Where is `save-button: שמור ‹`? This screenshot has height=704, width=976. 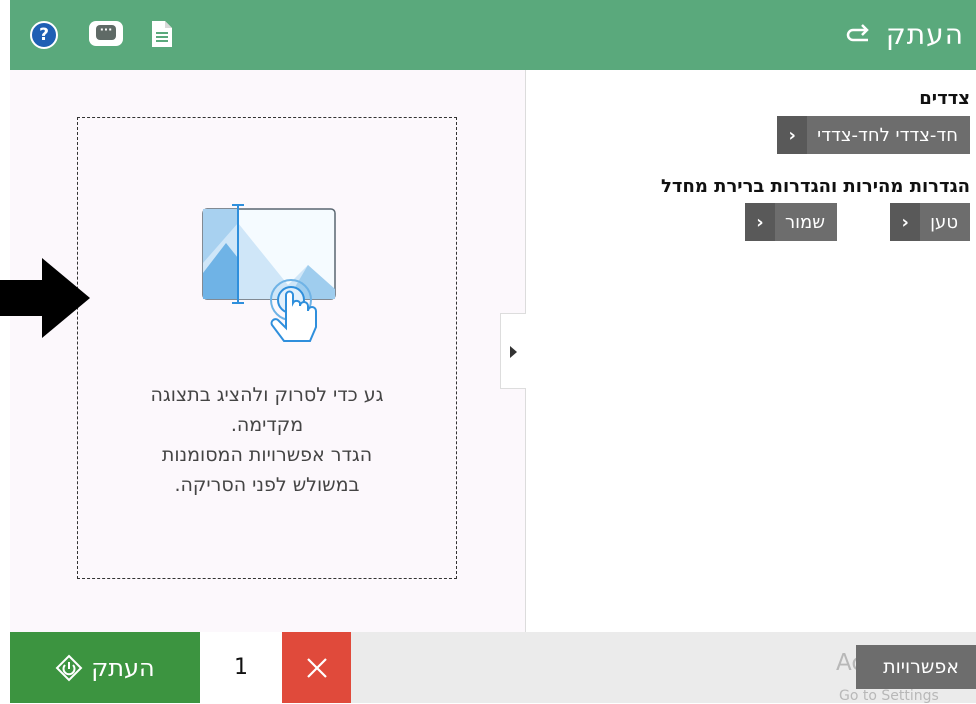
save-button: שמור ‹ is located at coordinates (790, 222).